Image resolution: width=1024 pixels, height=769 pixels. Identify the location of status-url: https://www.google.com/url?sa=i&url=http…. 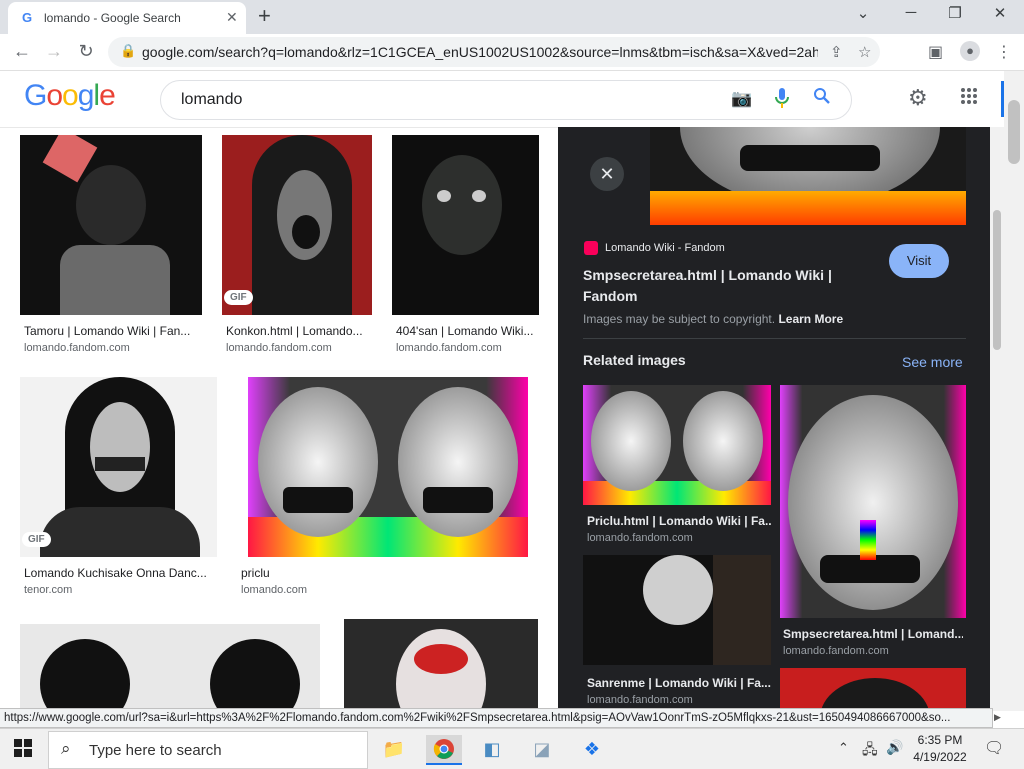
(477, 718).